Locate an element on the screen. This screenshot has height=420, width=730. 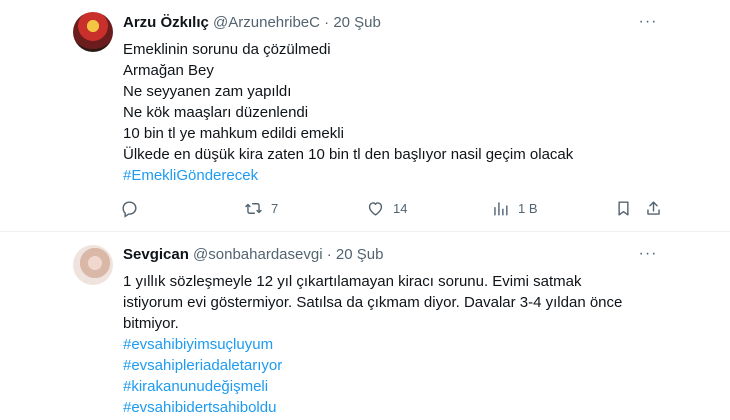
hashtag-link: #evsahipleriadaletarıyor is located at coordinates (393, 365).